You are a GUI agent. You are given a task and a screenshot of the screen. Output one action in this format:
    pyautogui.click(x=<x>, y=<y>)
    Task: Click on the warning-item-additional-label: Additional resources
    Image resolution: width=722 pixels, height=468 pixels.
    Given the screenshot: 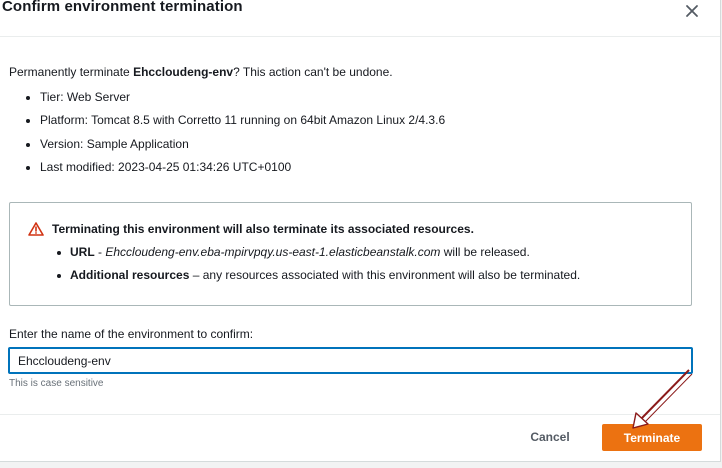 What is the action you would take?
    pyautogui.click(x=130, y=275)
    